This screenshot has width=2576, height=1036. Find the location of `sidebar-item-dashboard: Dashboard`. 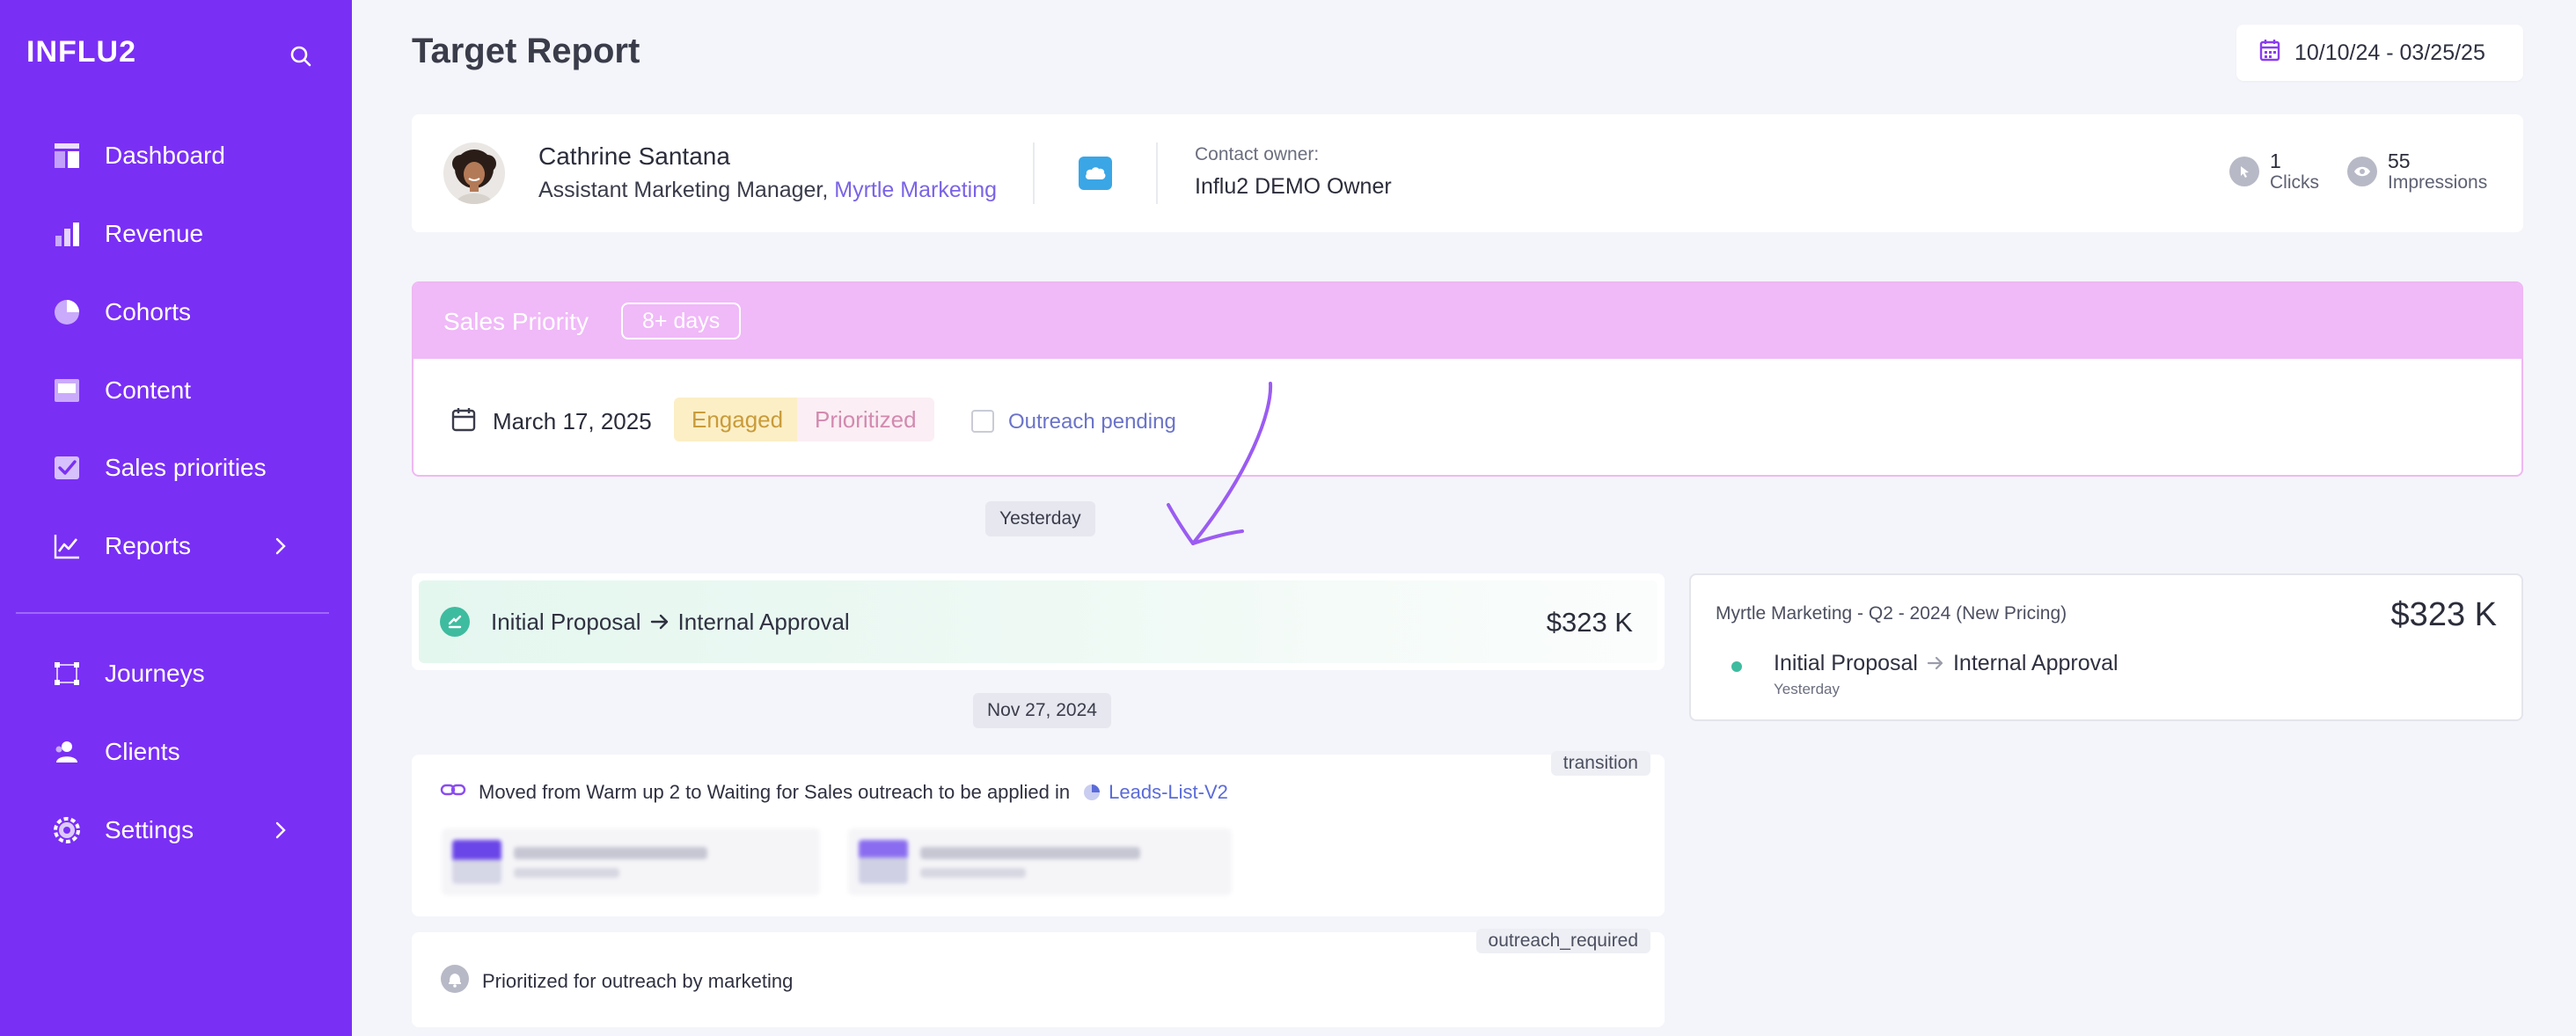

sidebar-item-dashboard: Dashboard is located at coordinates (176, 155).